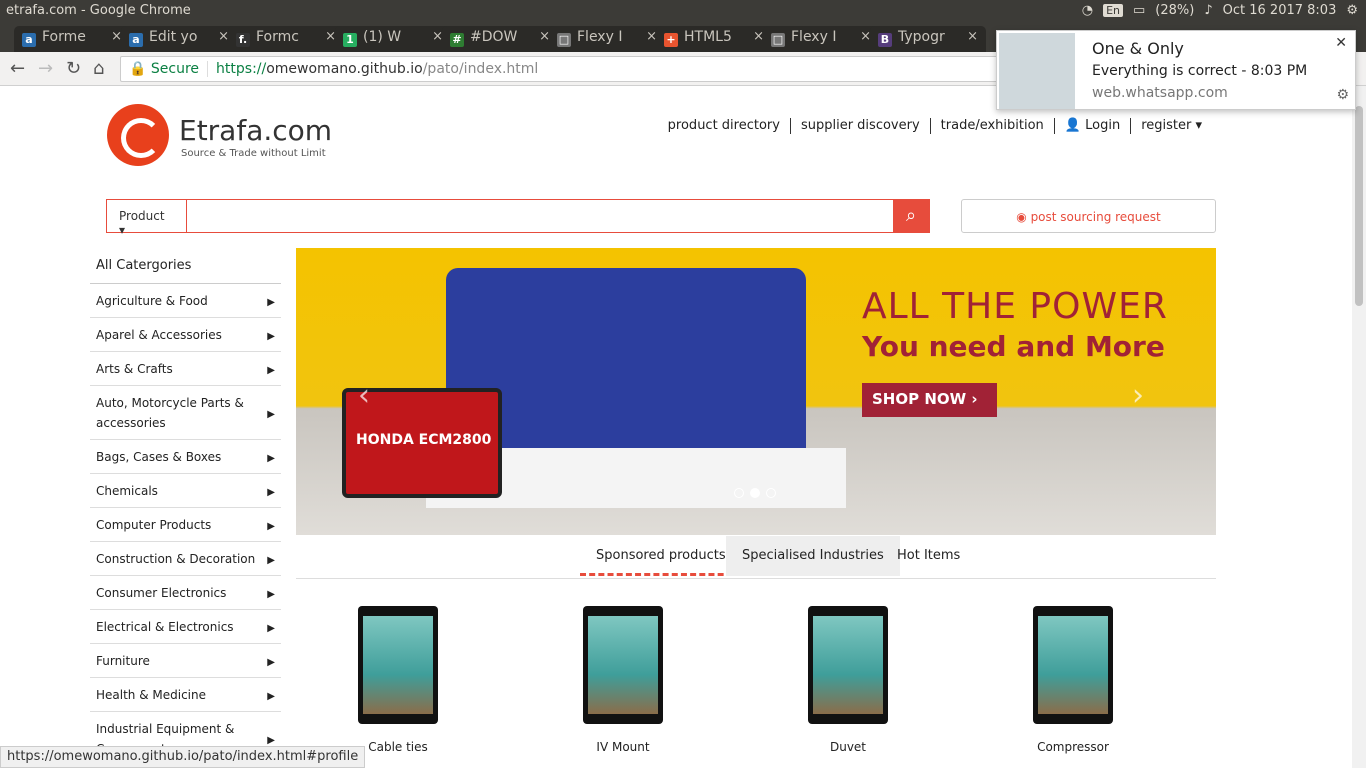 This screenshot has height=768, width=1366. What do you see at coordinates (1138, 48) in the screenshot?
I see `notification-title: One & Only` at bounding box center [1138, 48].